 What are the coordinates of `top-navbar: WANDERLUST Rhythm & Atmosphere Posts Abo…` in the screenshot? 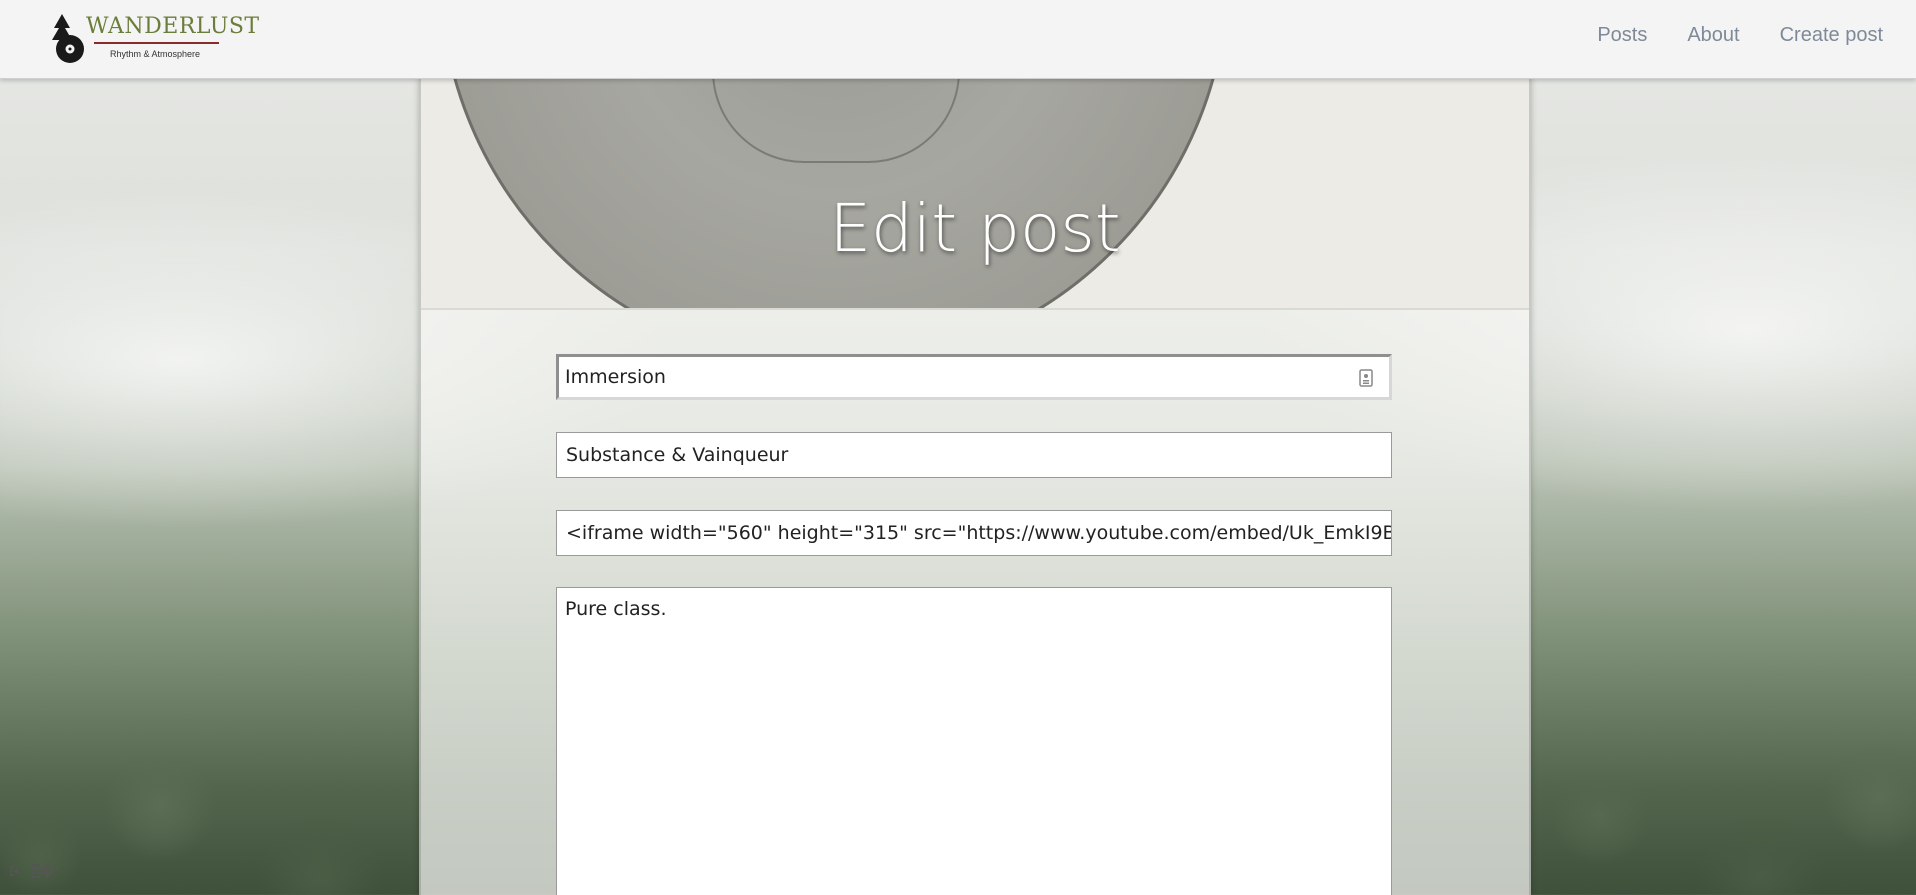 It's located at (958, 39).